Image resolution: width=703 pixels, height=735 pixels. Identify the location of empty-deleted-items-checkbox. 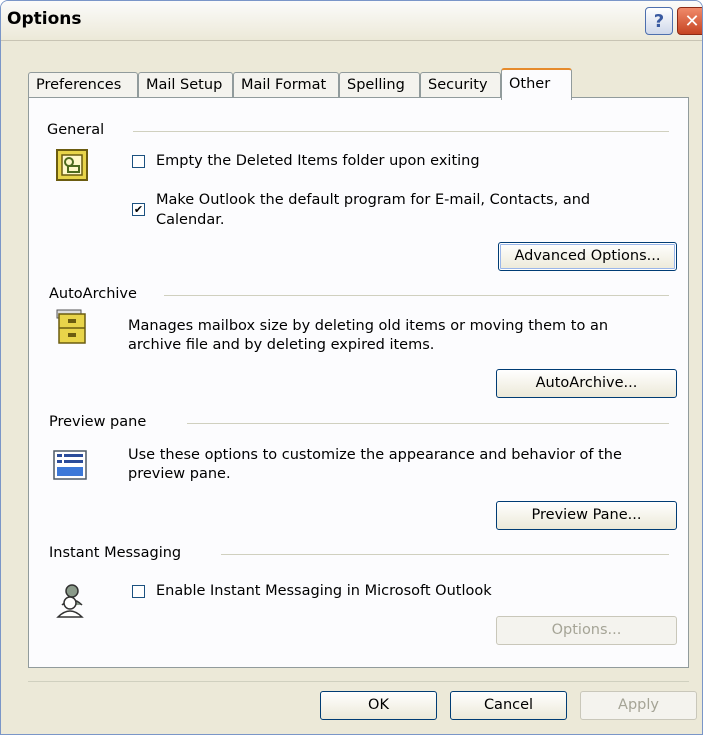
(138, 161).